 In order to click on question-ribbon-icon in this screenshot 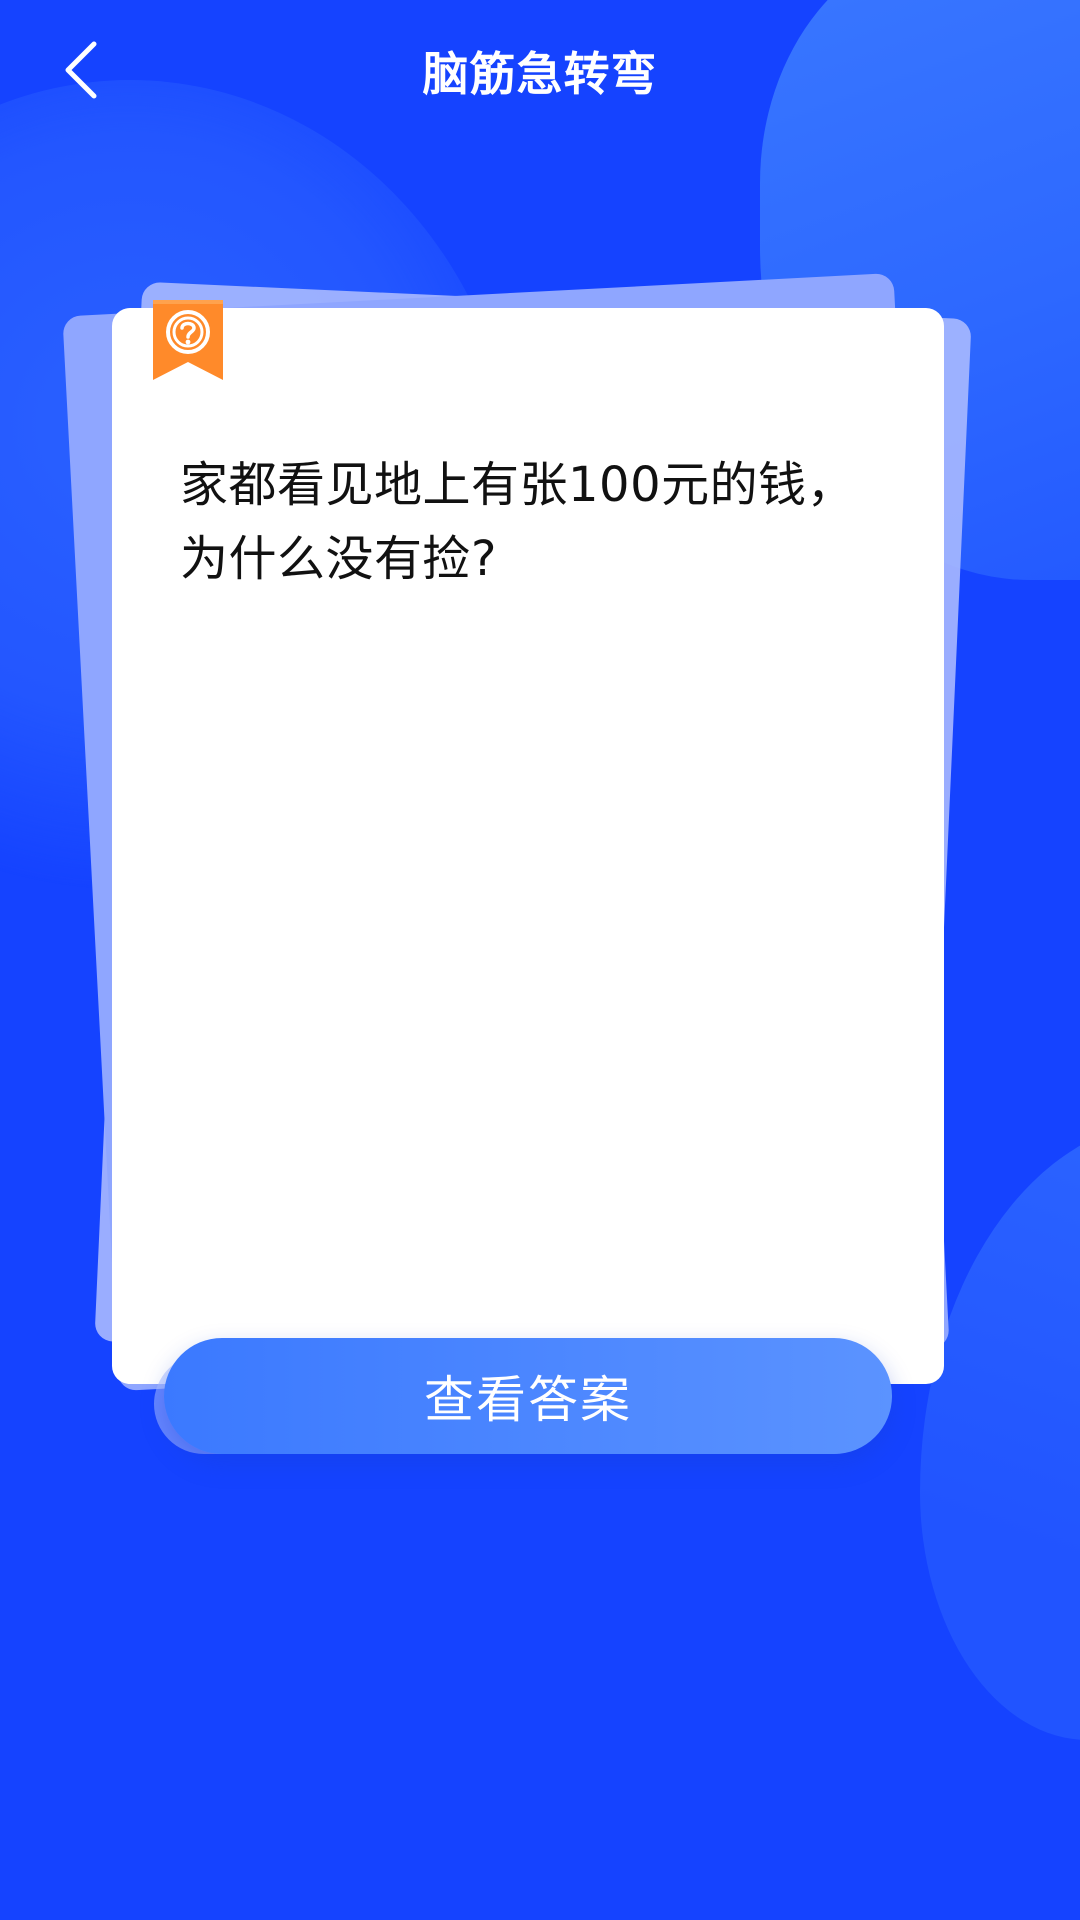, I will do `click(188, 341)`.